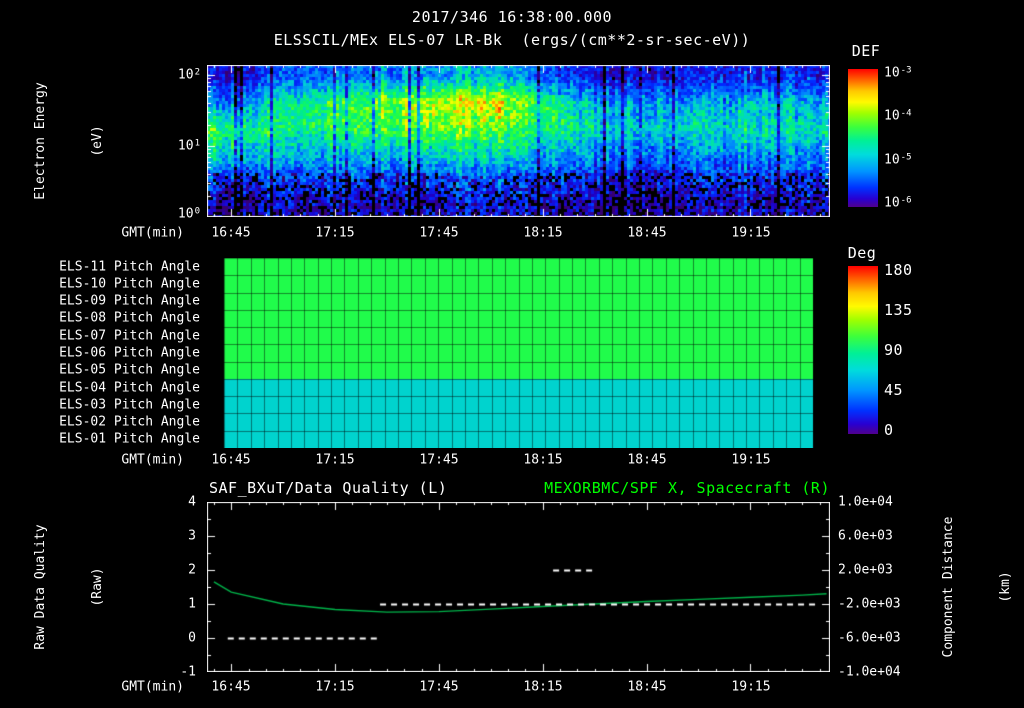 Image resolution: width=1024 pixels, height=708 pixels. What do you see at coordinates (865, 570) in the screenshot?
I see `distance-tick-label: 2.0e+03` at bounding box center [865, 570].